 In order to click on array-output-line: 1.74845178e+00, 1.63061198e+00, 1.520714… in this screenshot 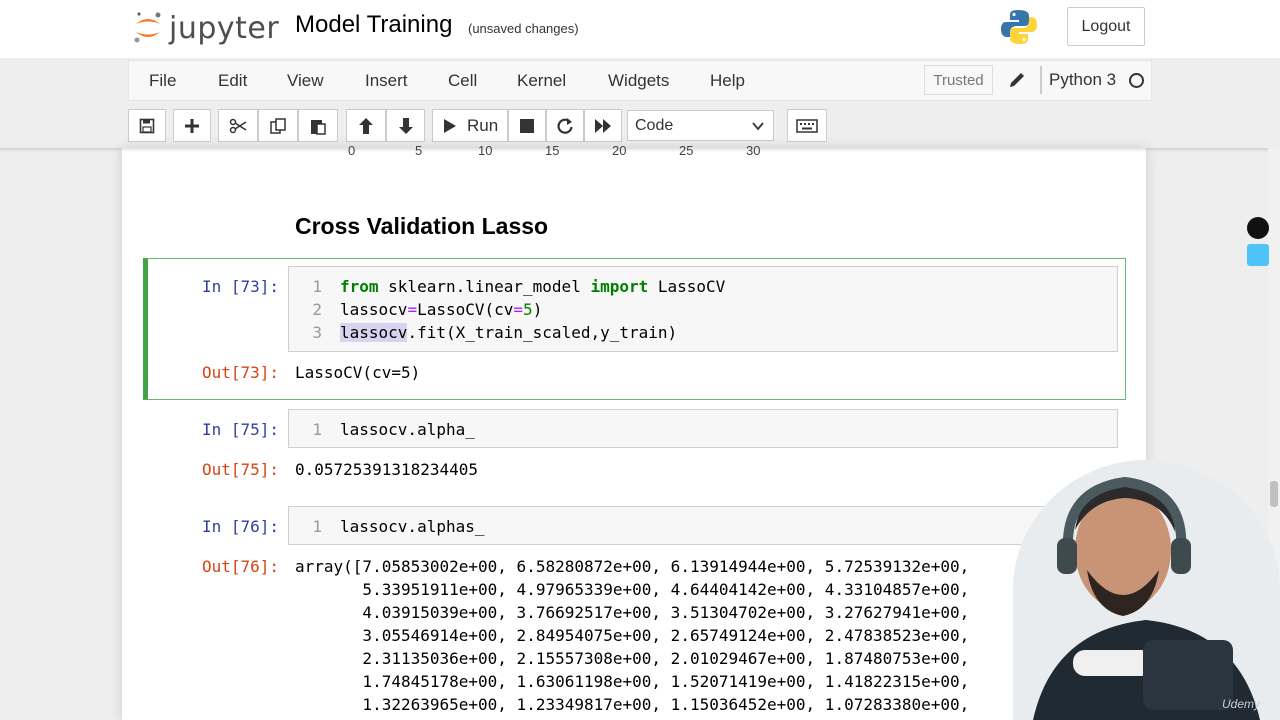, I will do `click(632, 681)`.